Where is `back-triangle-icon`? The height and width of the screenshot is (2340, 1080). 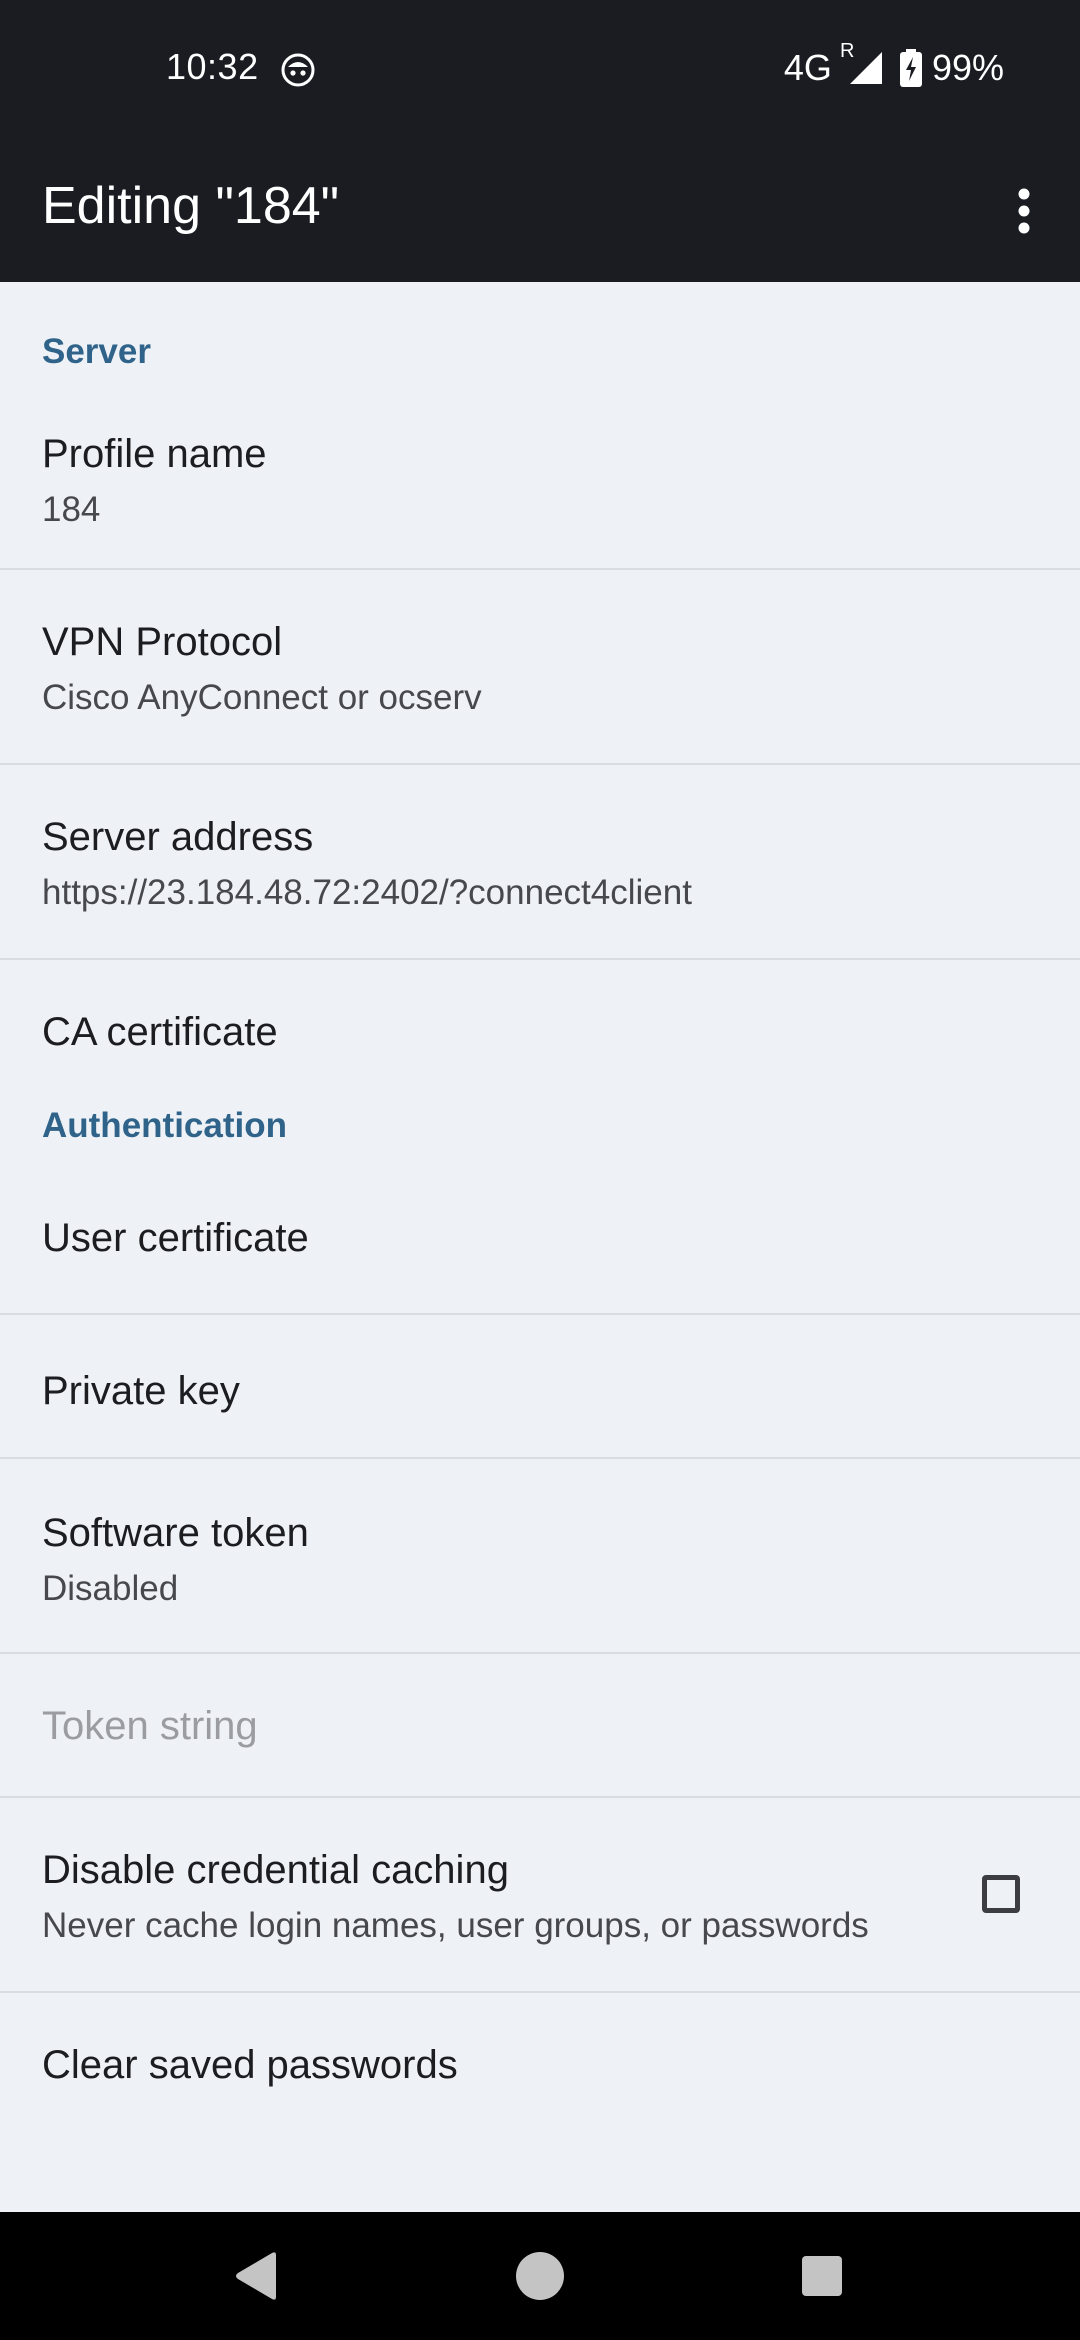
back-triangle-icon is located at coordinates (256, 2276).